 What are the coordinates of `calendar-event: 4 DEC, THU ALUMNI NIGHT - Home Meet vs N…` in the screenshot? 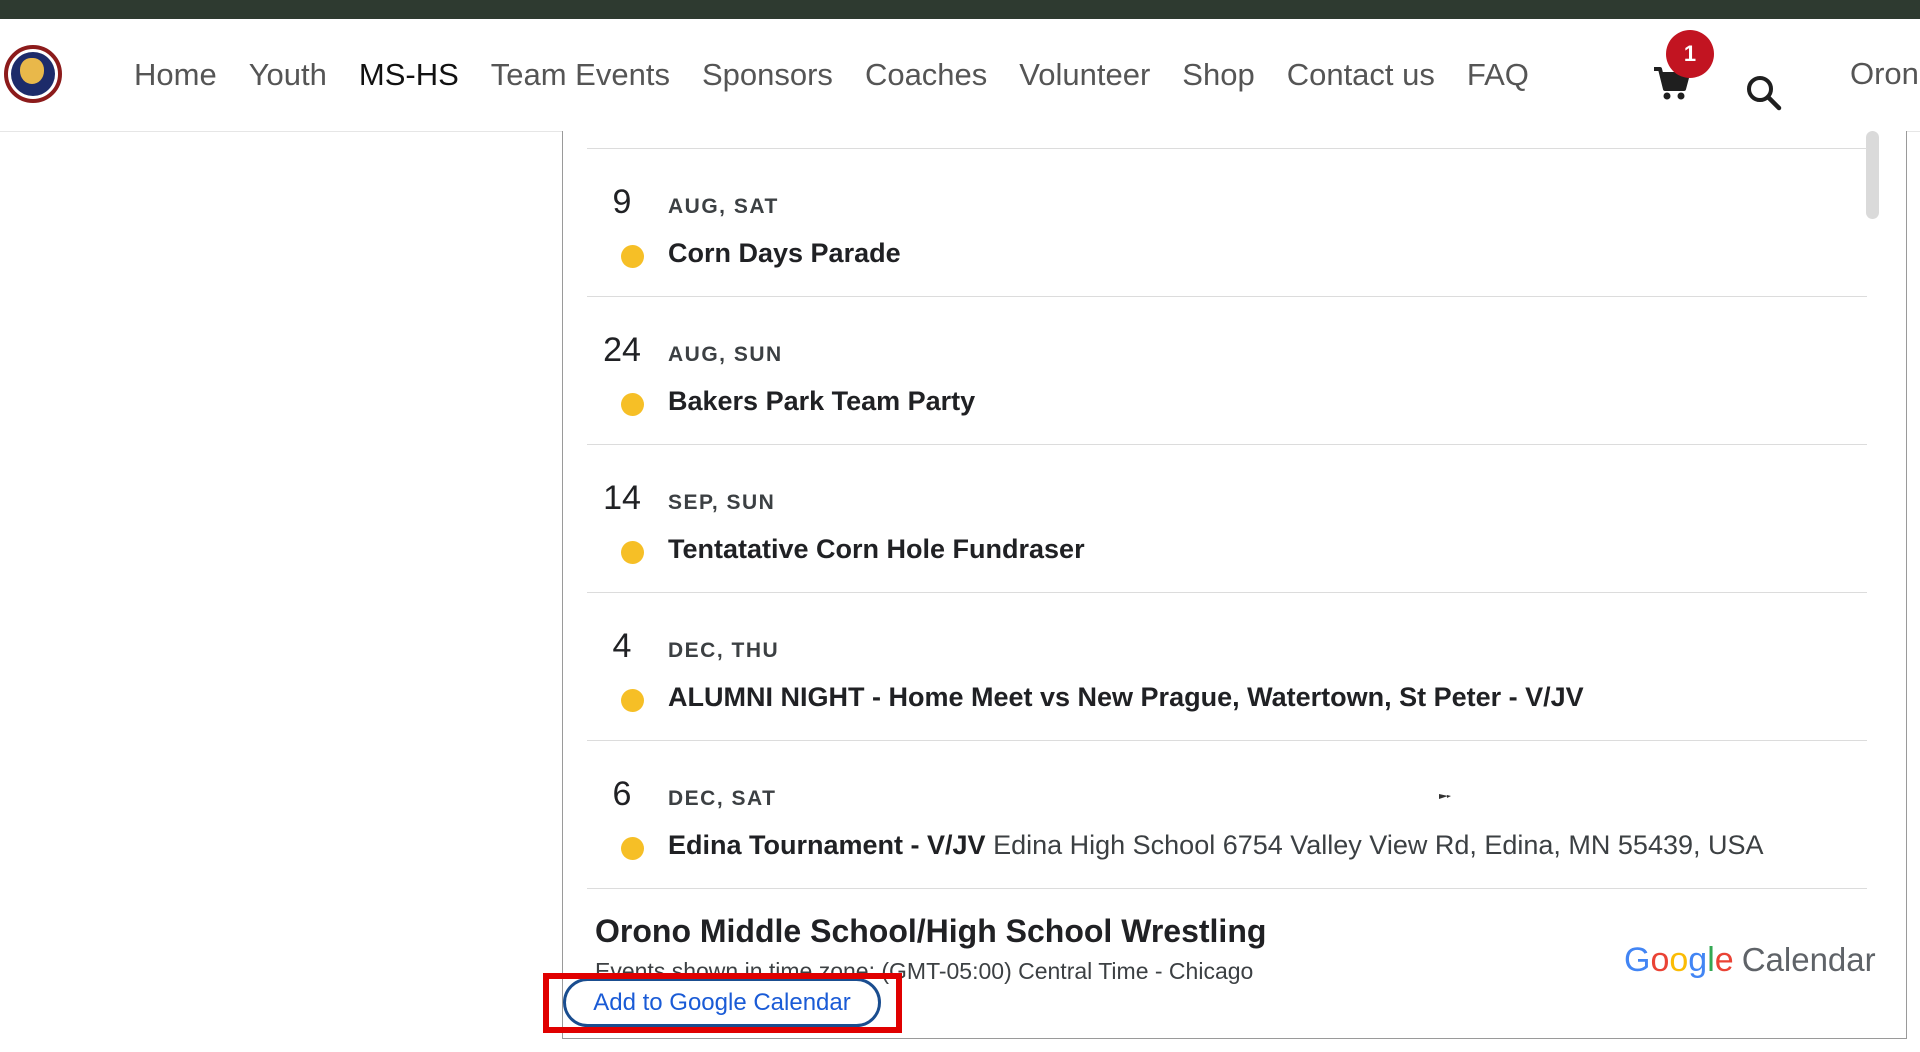 It's located at (1227, 667).